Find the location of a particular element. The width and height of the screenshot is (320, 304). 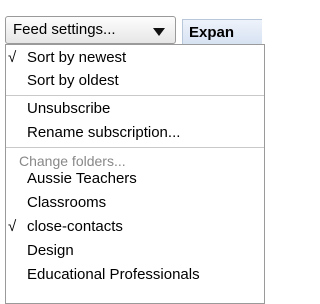

expand-button: Expan is located at coordinates (222, 32).